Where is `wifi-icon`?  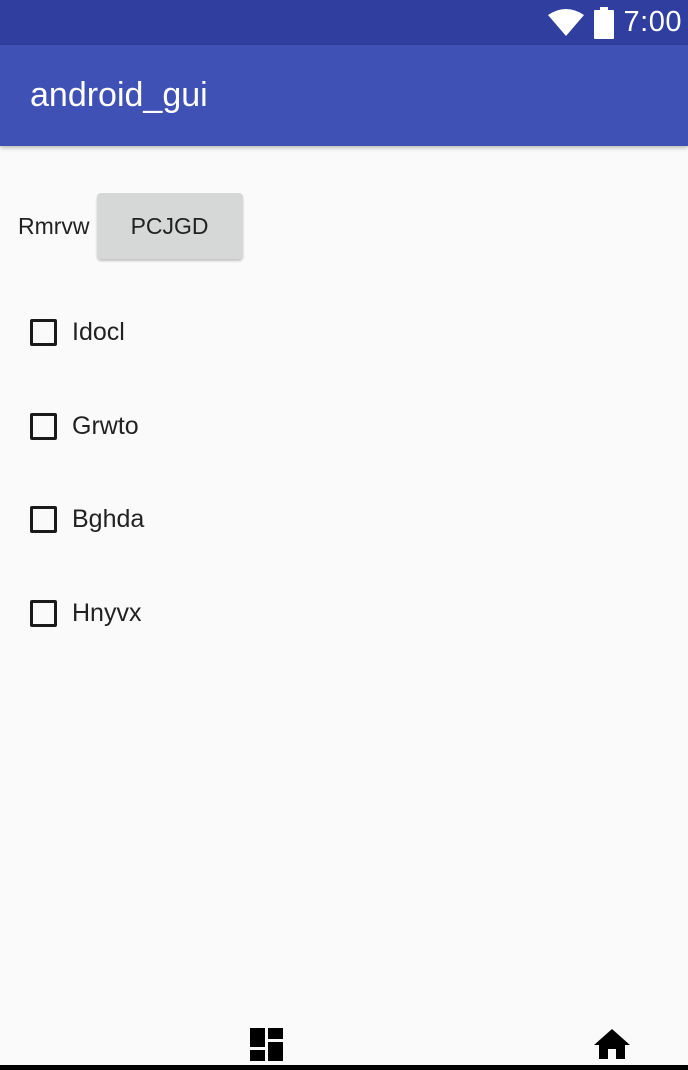
wifi-icon is located at coordinates (565, 22).